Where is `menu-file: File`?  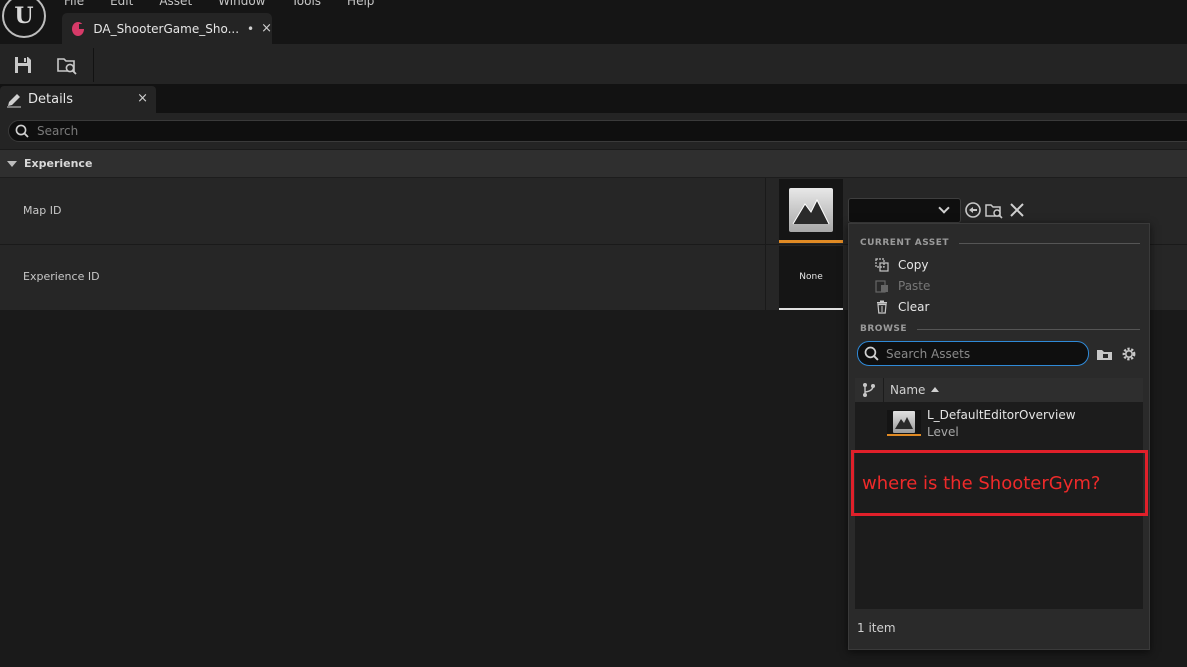
menu-file: File is located at coordinates (74, 4).